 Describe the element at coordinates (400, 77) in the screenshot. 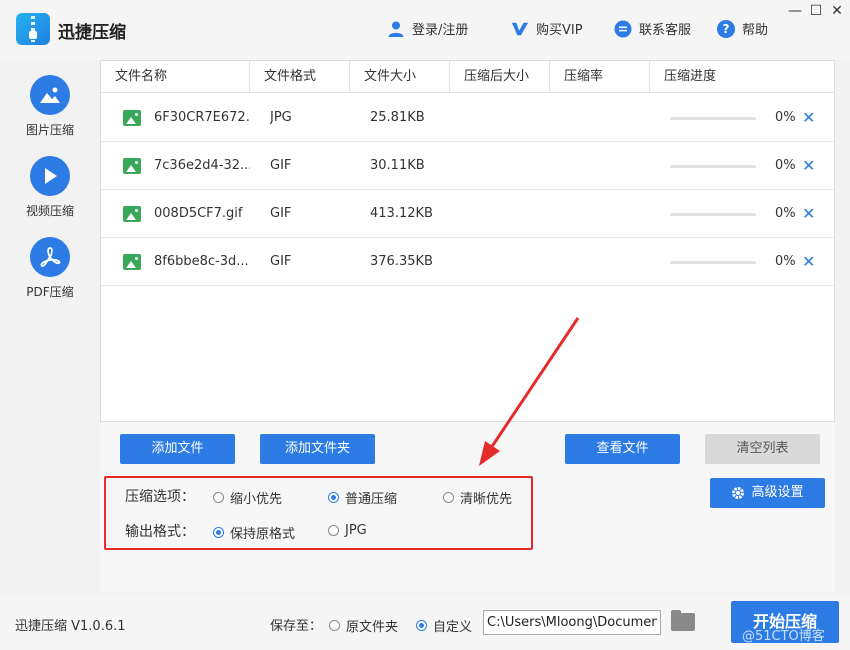

I see `column-header: 文件大小` at that location.